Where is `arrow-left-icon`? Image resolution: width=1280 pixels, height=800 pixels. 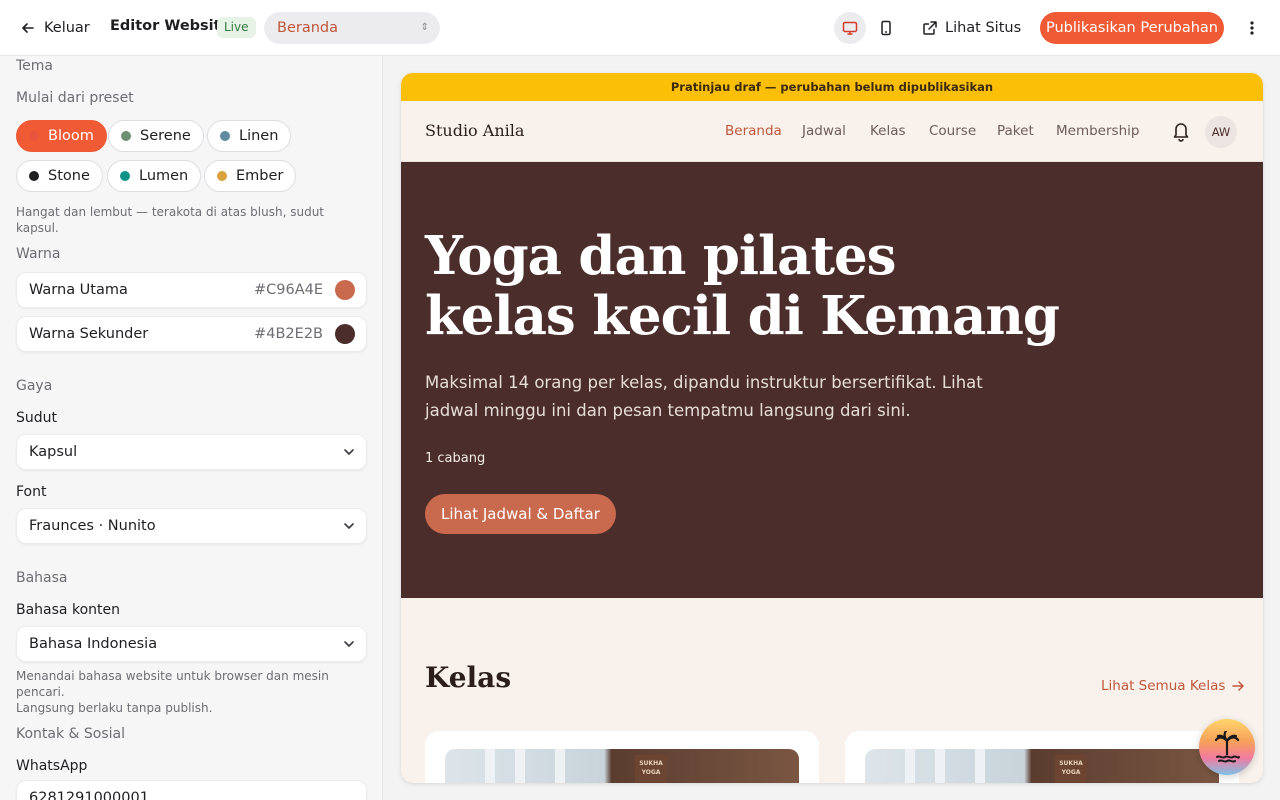
arrow-left-icon is located at coordinates (28, 28).